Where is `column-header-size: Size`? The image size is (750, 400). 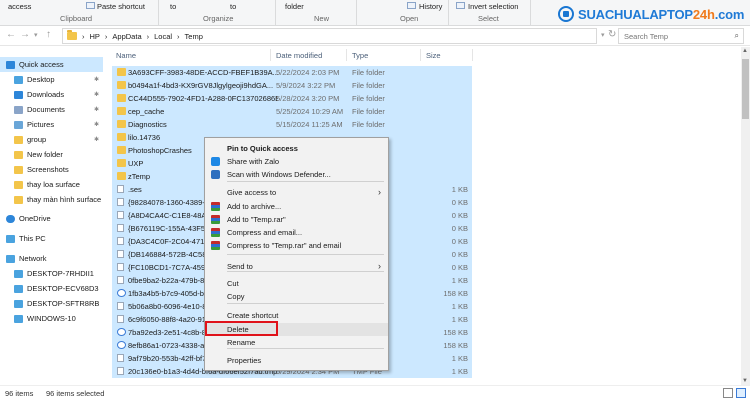
column-header-size: Size is located at coordinates (433, 55).